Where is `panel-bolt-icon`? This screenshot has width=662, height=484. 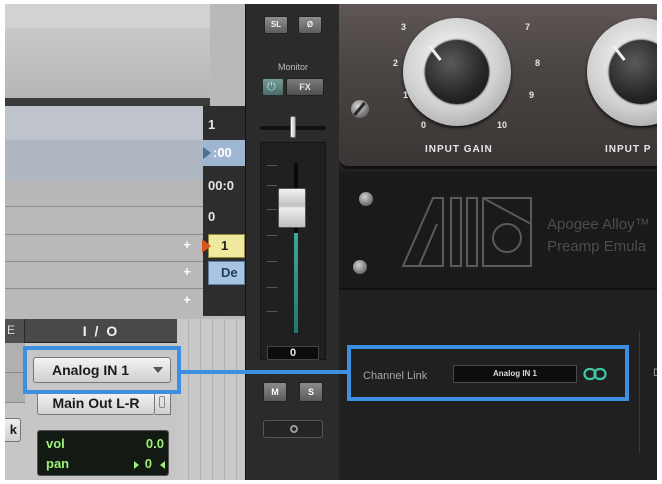 panel-bolt-icon is located at coordinates (360, 109).